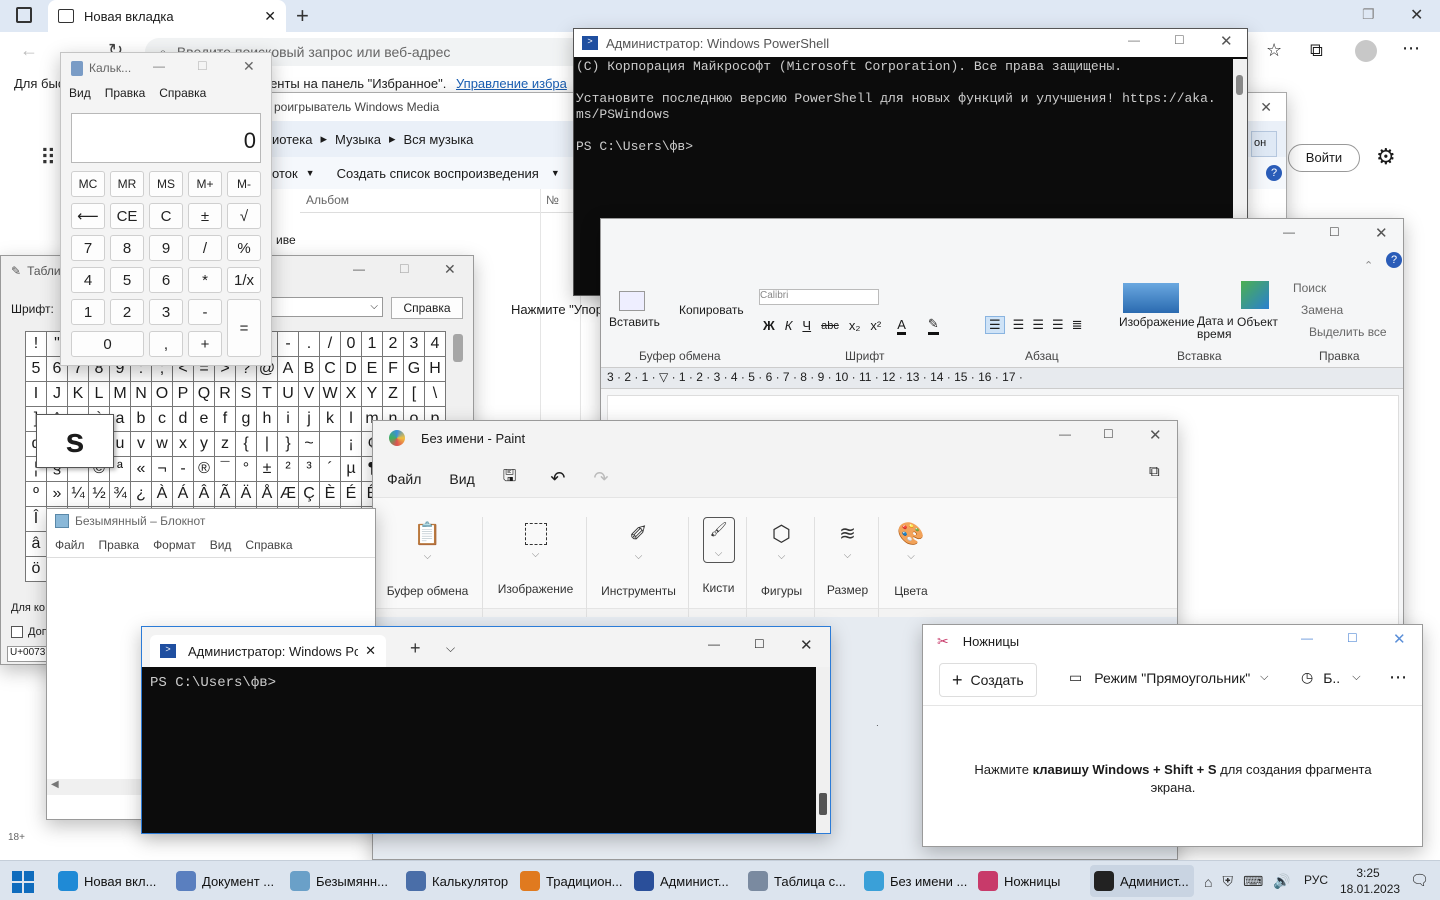 The width and height of the screenshot is (1440, 900). What do you see at coordinates (1289, 232) in the screenshot?
I see `wordpad-minimize-icon: —` at bounding box center [1289, 232].